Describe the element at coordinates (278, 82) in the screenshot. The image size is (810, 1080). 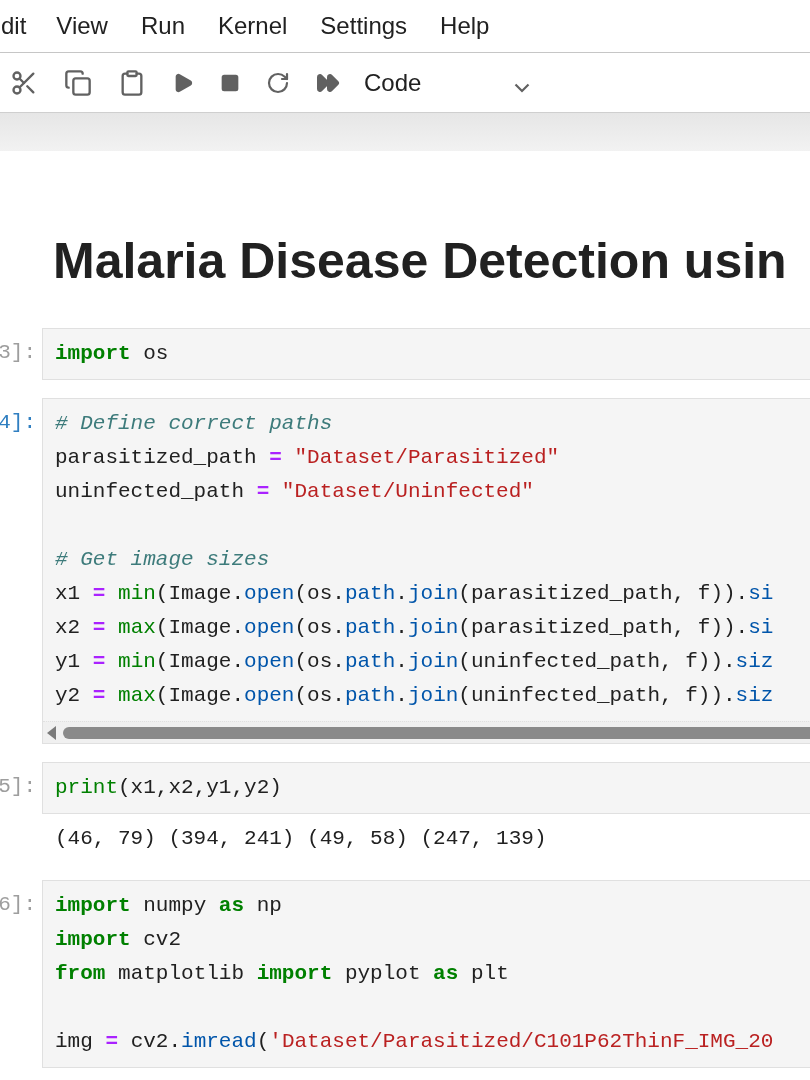
I see `restart-icon` at that location.